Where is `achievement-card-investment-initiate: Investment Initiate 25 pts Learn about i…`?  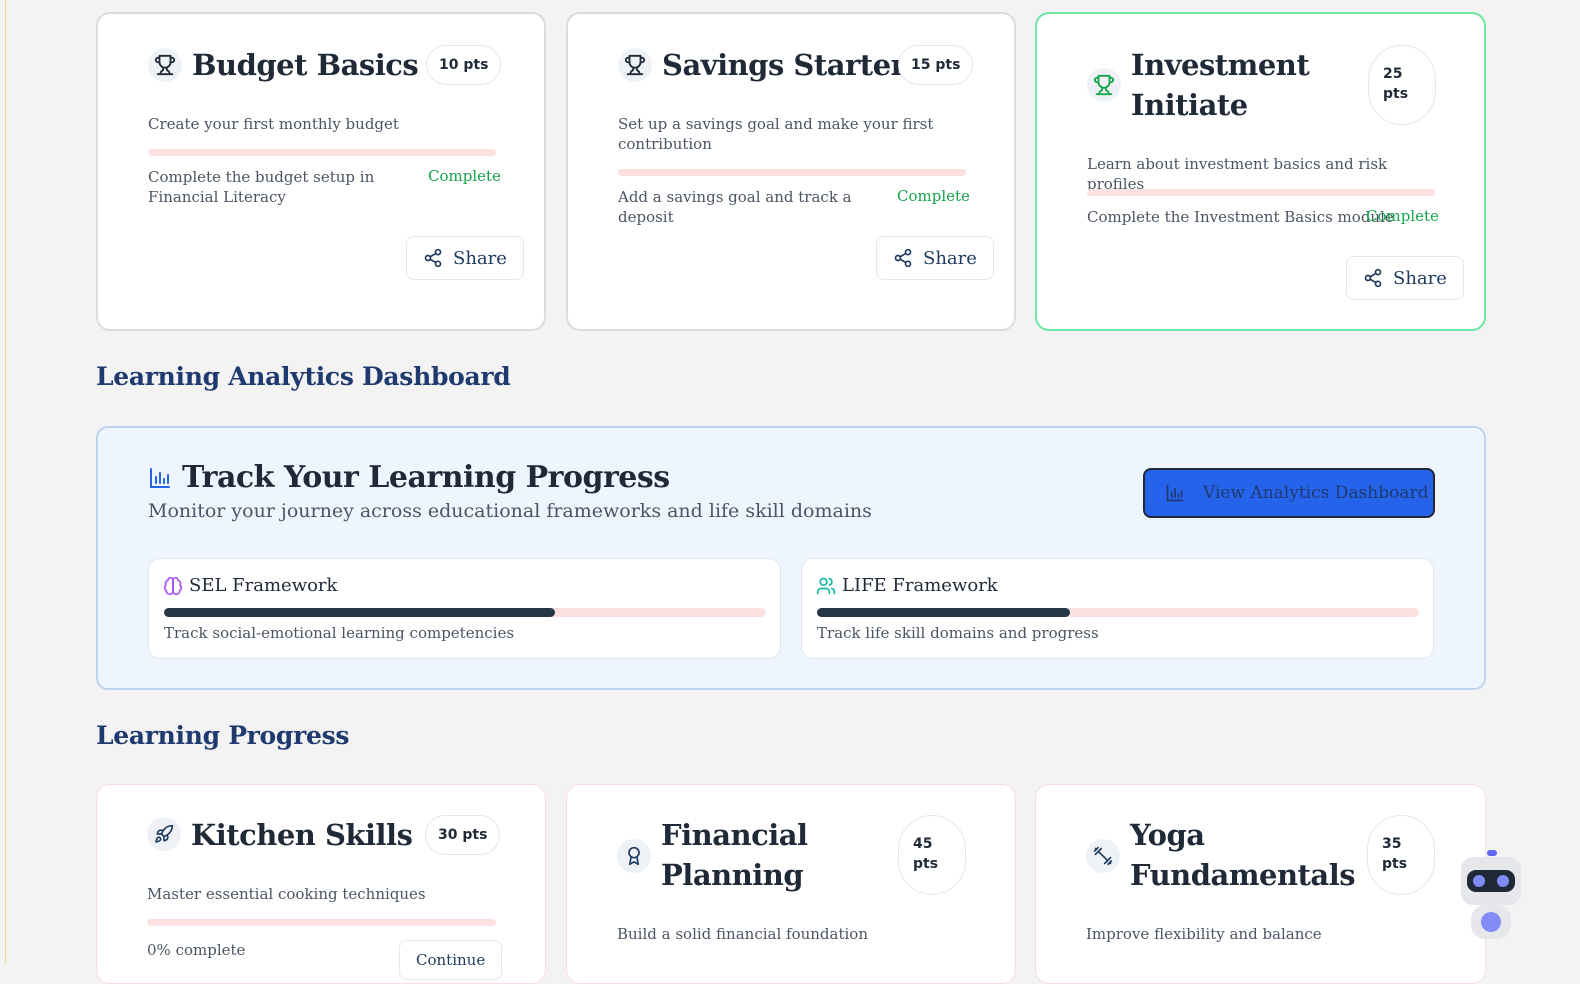 achievement-card-investment-initiate: Investment Initiate 25 pts Learn about i… is located at coordinates (1260, 171).